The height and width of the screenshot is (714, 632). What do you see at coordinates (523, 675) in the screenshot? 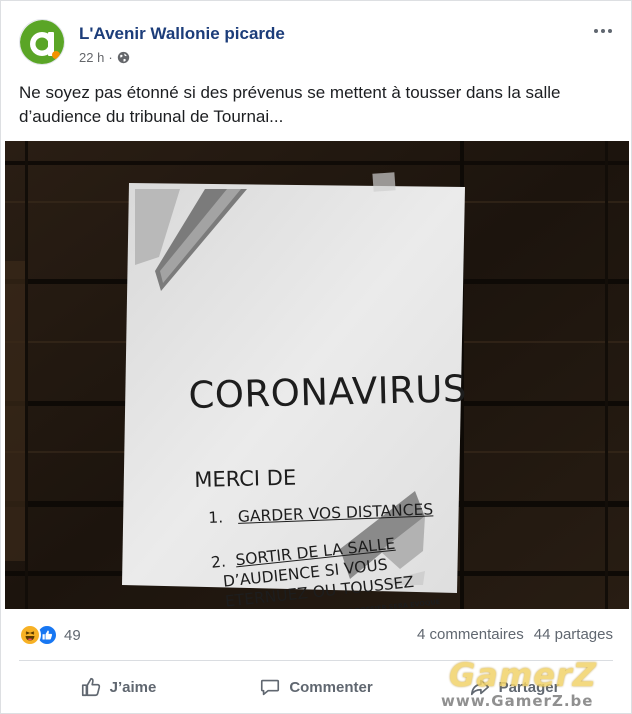
I see `watermark-logo: GamerZ` at bounding box center [523, 675].